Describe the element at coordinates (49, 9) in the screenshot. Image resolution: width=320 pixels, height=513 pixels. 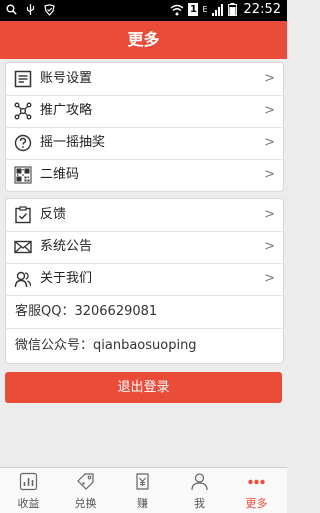
I see `shield-icon` at that location.